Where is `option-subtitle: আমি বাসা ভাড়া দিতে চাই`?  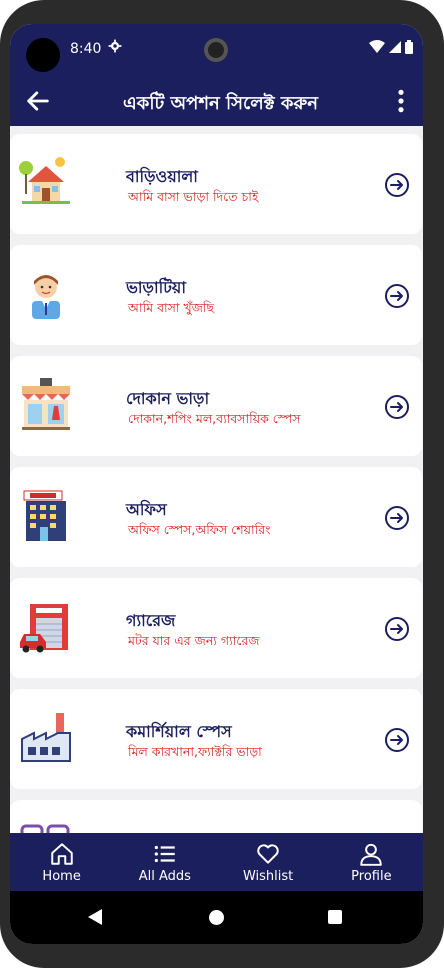 option-subtitle: আমি বাসা ভাড়া দিতে চাই is located at coordinates (193, 196).